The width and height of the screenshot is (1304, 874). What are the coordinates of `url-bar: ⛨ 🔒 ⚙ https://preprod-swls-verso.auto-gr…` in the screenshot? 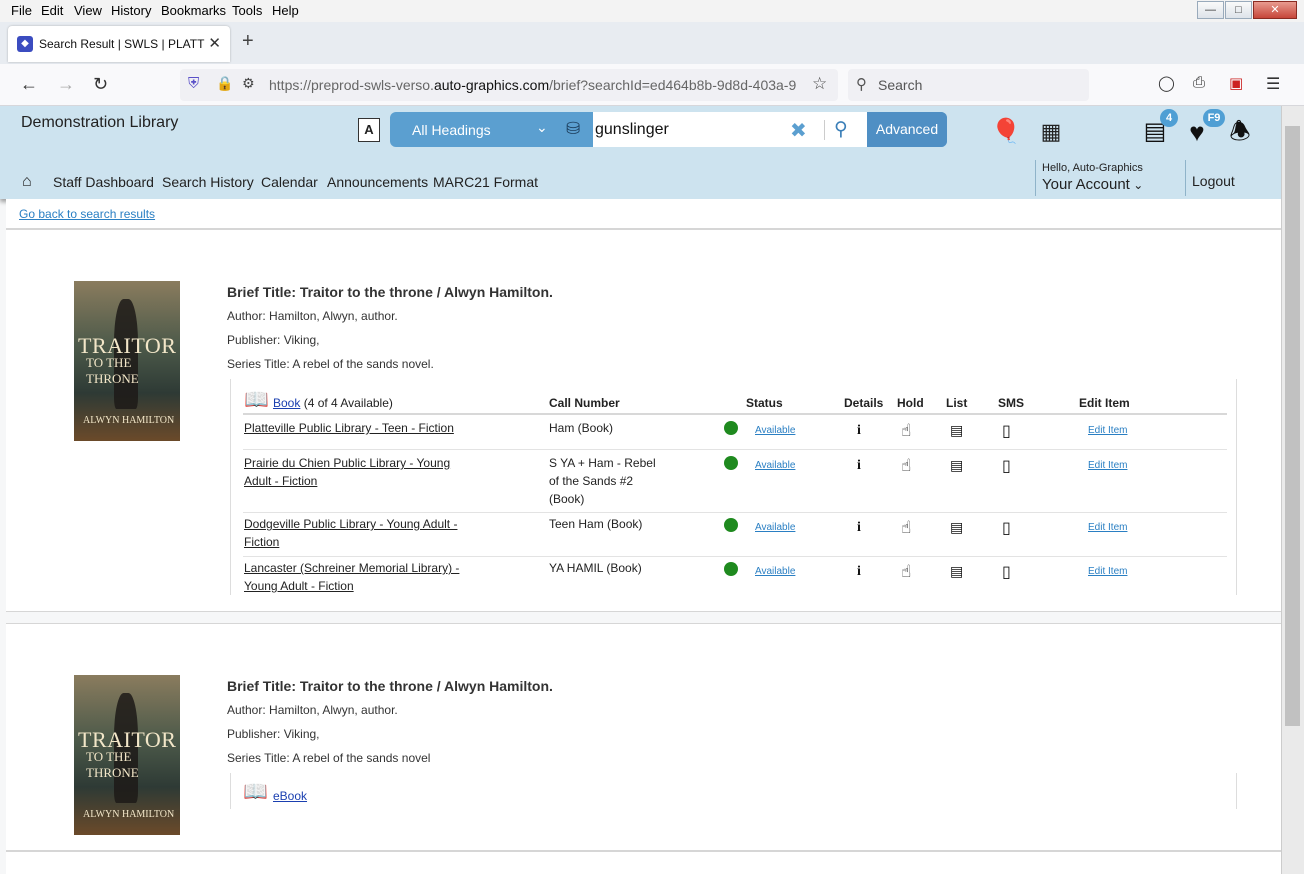 It's located at (509, 85).